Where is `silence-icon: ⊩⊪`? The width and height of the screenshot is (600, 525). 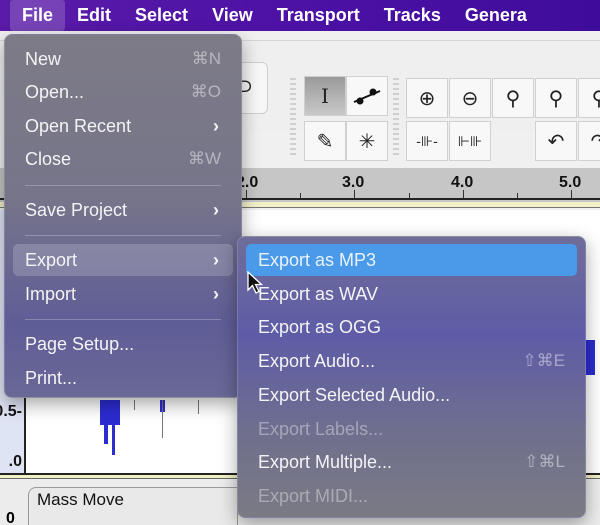
silence-icon: ⊩⊪ is located at coordinates (470, 140).